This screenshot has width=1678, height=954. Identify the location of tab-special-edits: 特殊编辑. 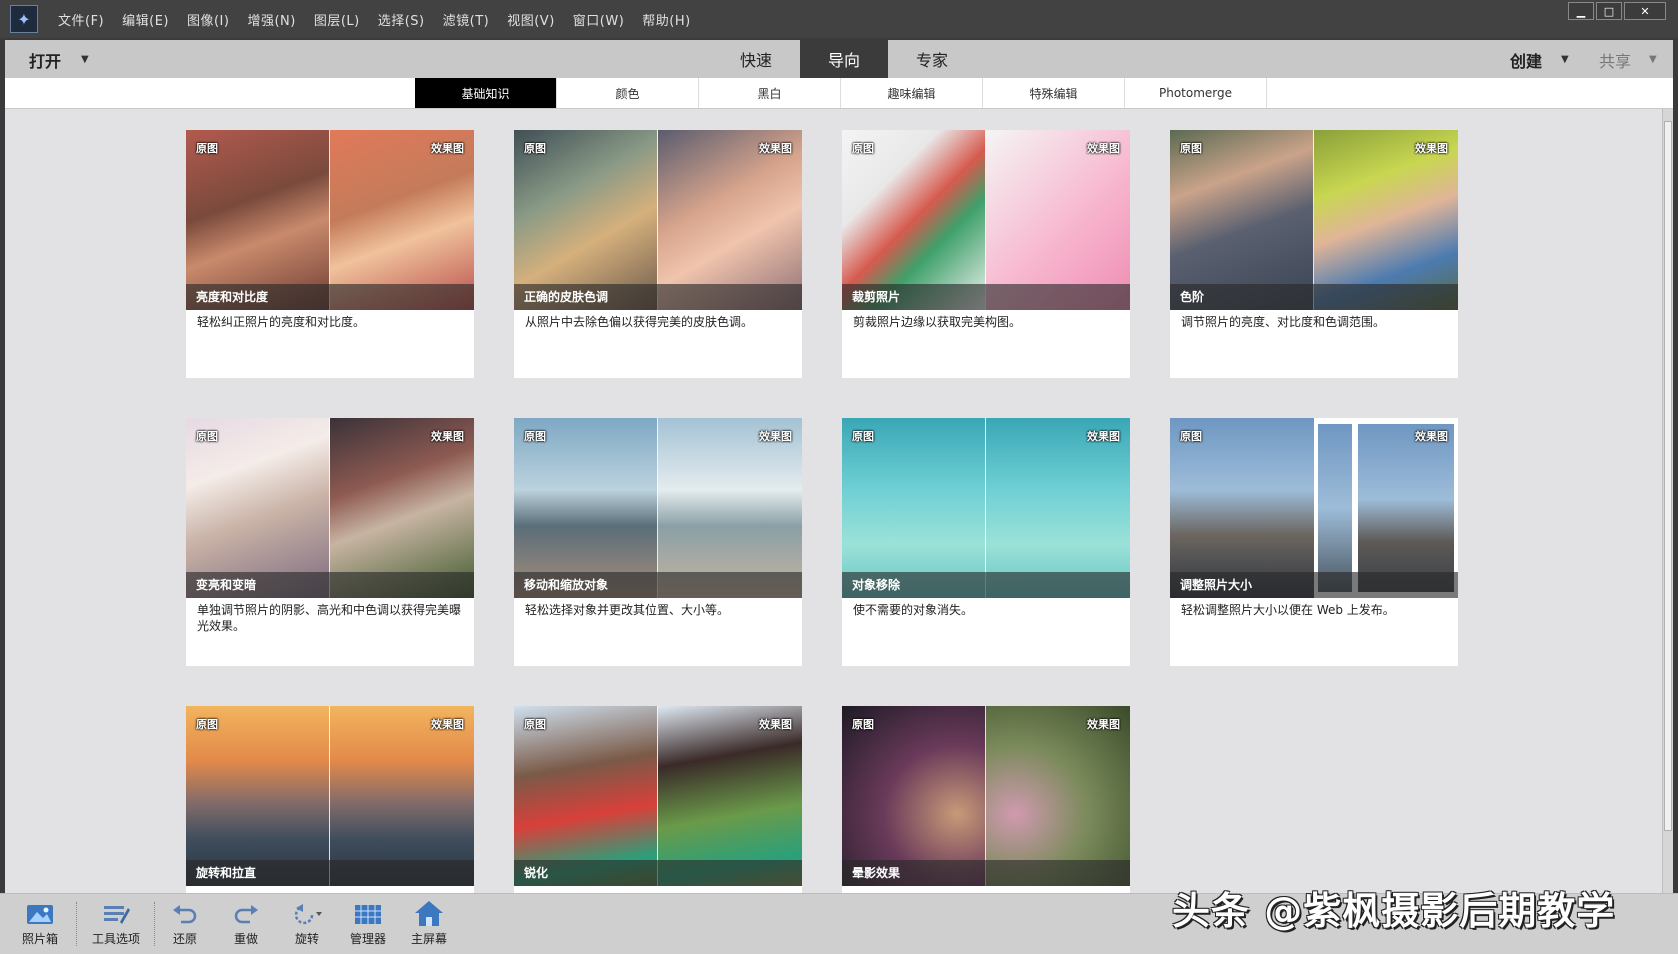
(1054, 93).